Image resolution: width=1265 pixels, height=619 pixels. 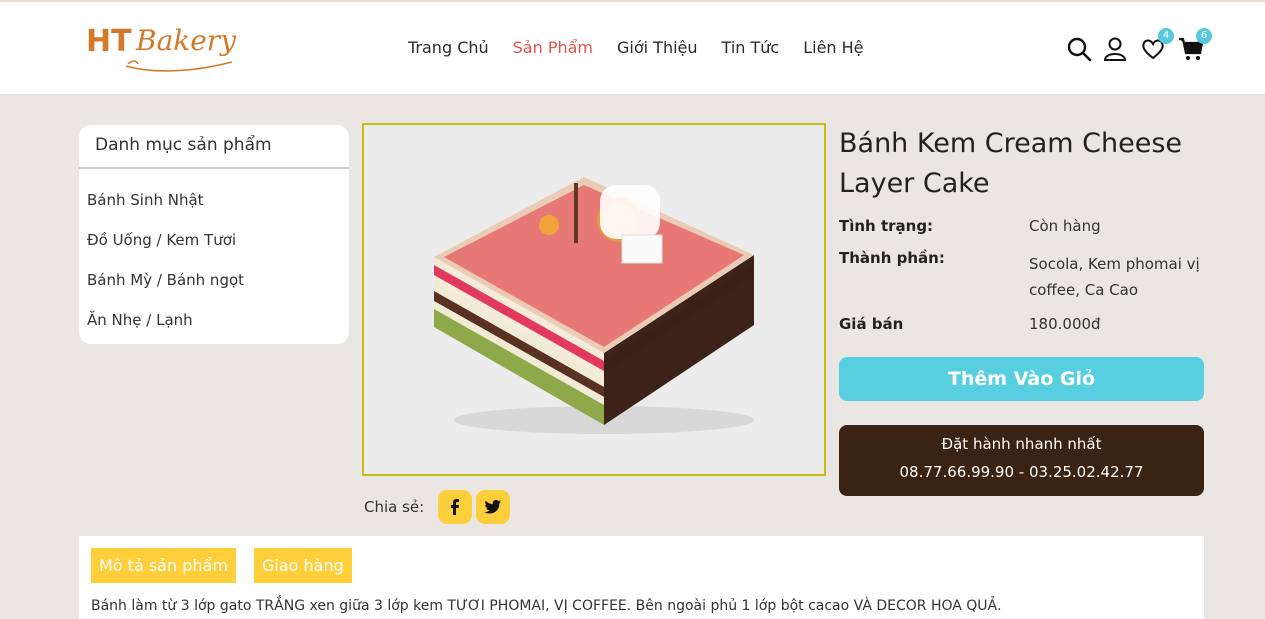 I want to click on twitter-icon, so click(x=493, y=507).